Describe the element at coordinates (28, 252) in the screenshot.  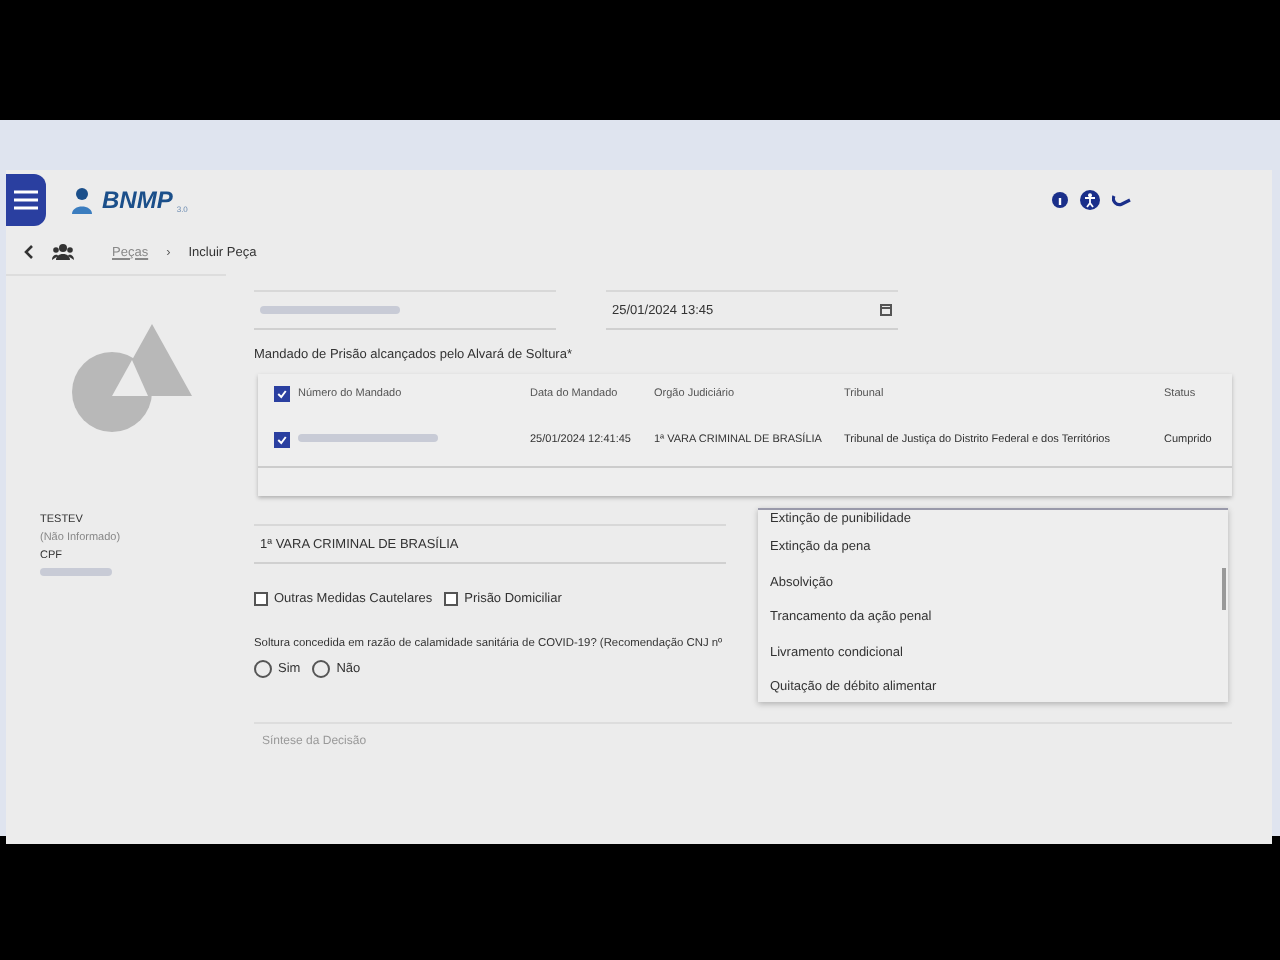
I see `back-icon` at that location.